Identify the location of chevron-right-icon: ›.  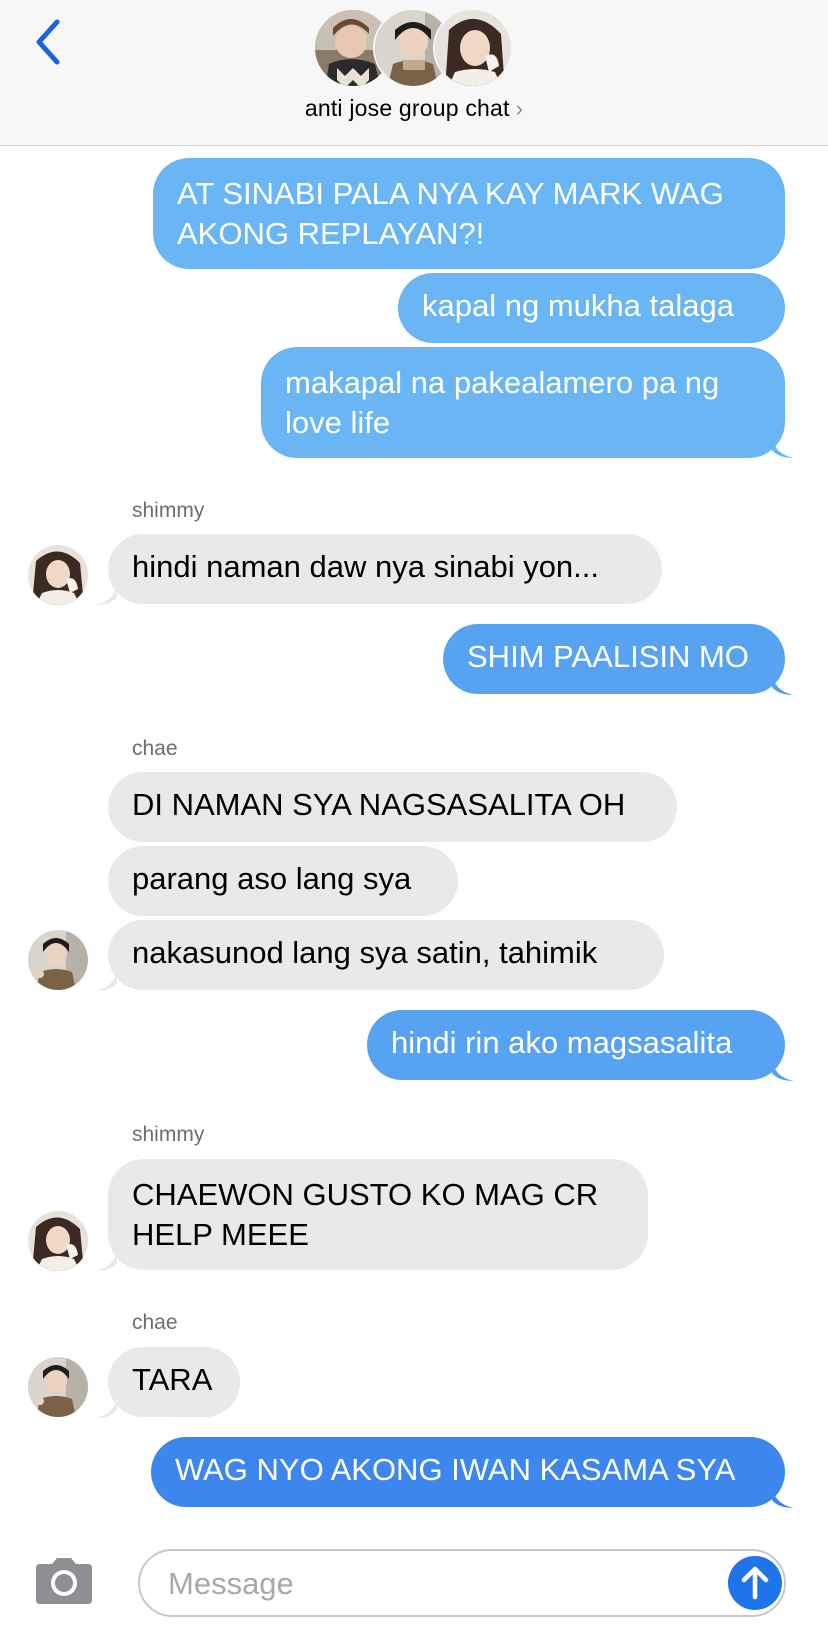
(519, 108).